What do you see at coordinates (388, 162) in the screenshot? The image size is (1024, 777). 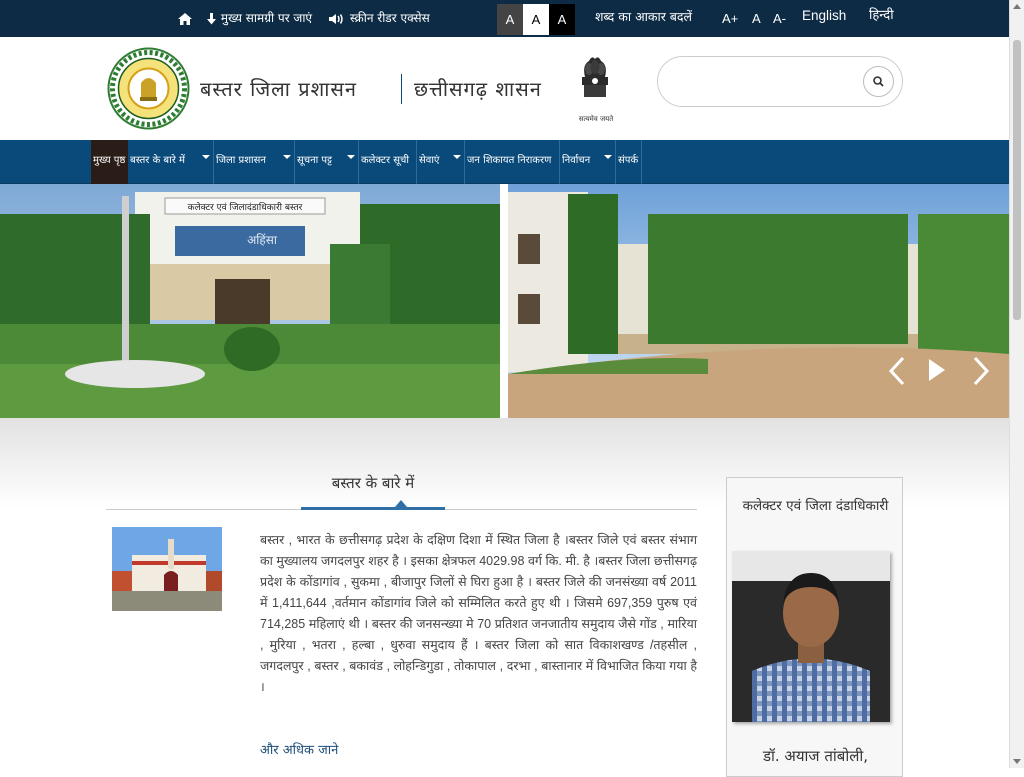 I see `nav-item-collector-list: कलेक्टर सूची` at bounding box center [388, 162].